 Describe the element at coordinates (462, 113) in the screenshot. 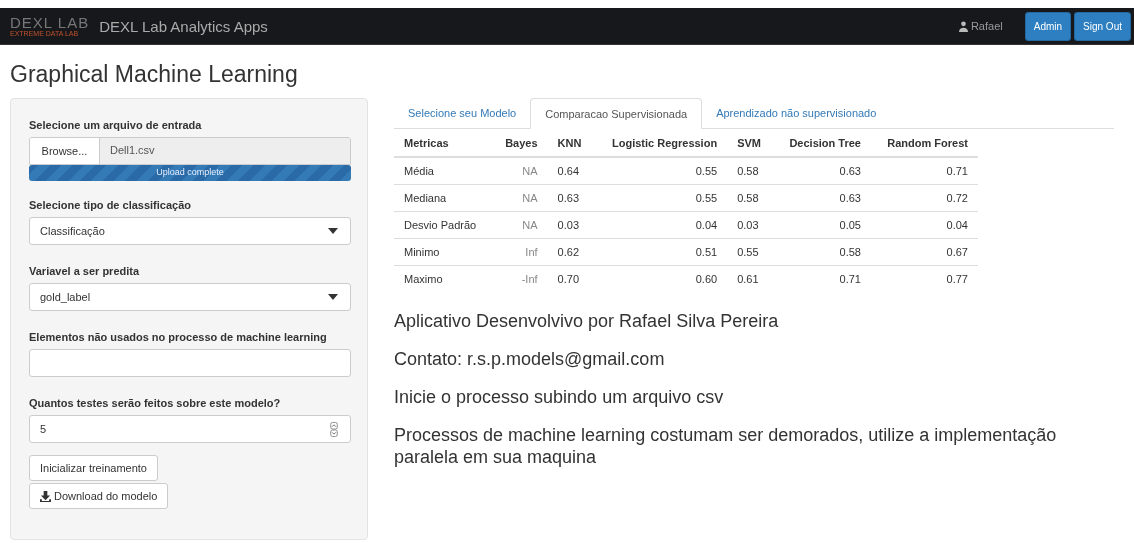

I see `tab: Selecione seu Modelo` at that location.